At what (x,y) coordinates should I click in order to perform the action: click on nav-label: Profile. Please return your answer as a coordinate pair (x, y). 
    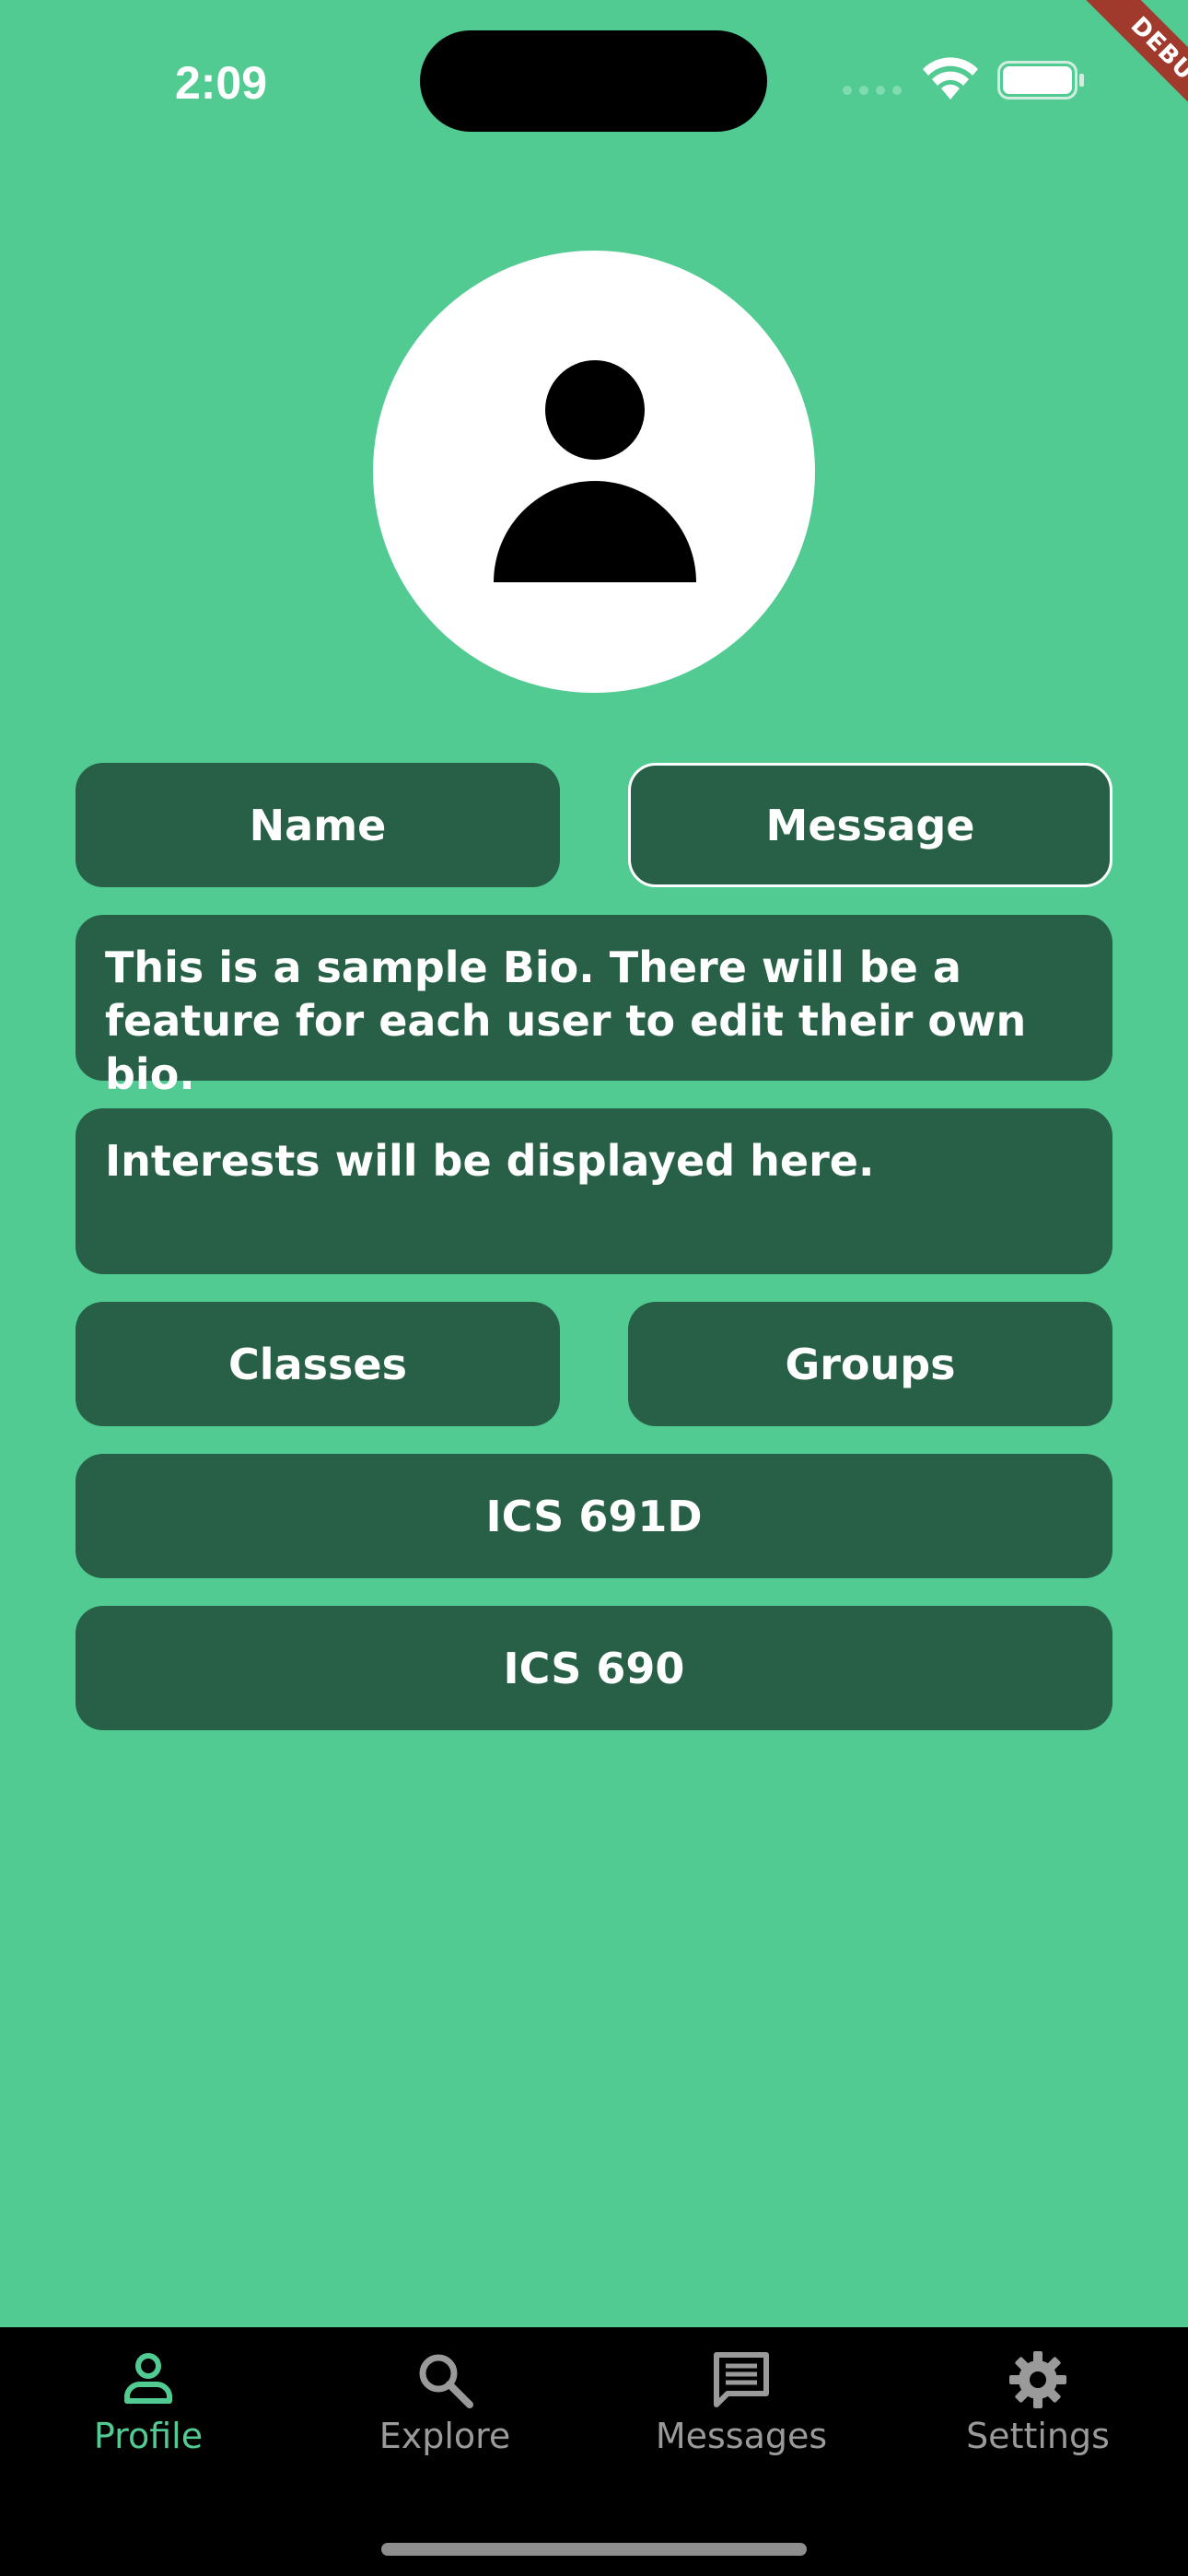
    Looking at the image, I should click on (148, 2436).